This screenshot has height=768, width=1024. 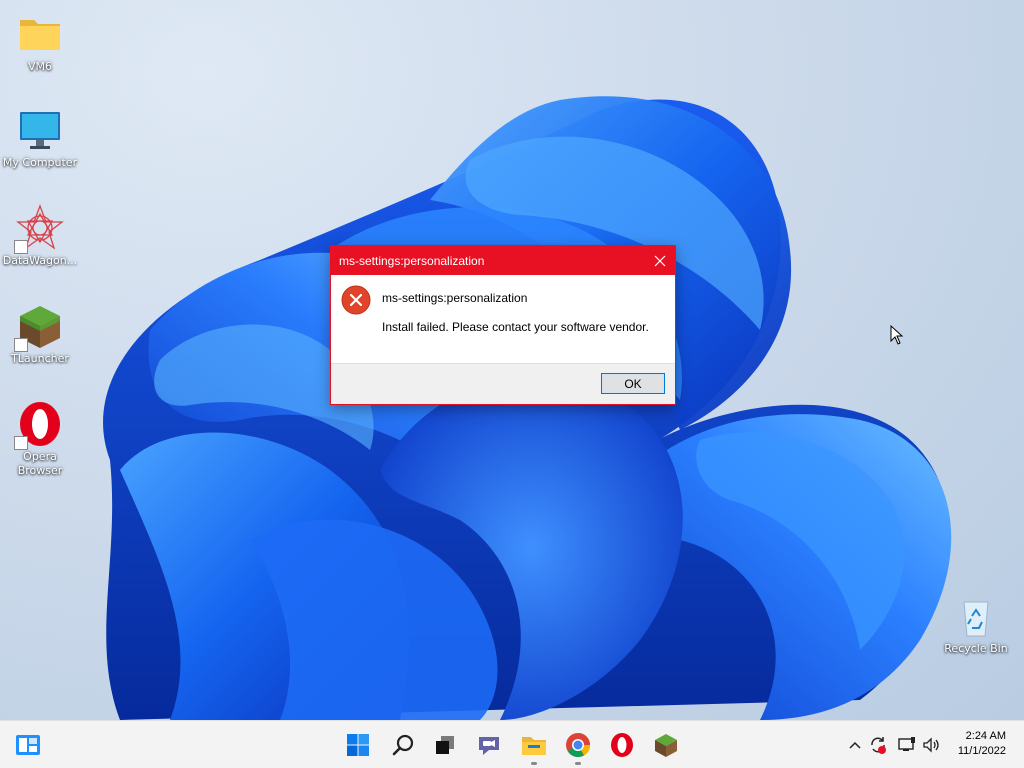 I want to click on teams-chat-icon, so click(x=489, y=746).